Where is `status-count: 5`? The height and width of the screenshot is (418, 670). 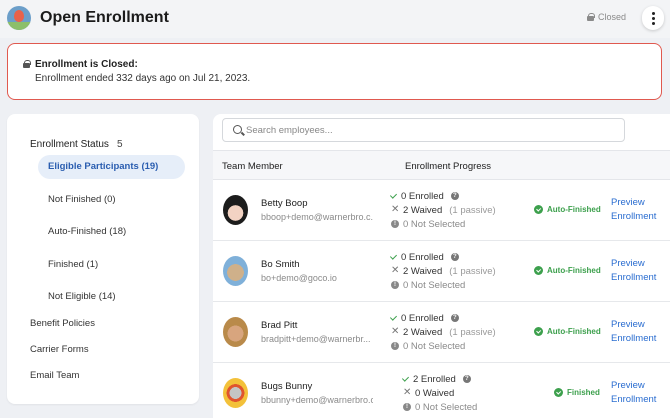 status-count: 5 is located at coordinates (119, 144).